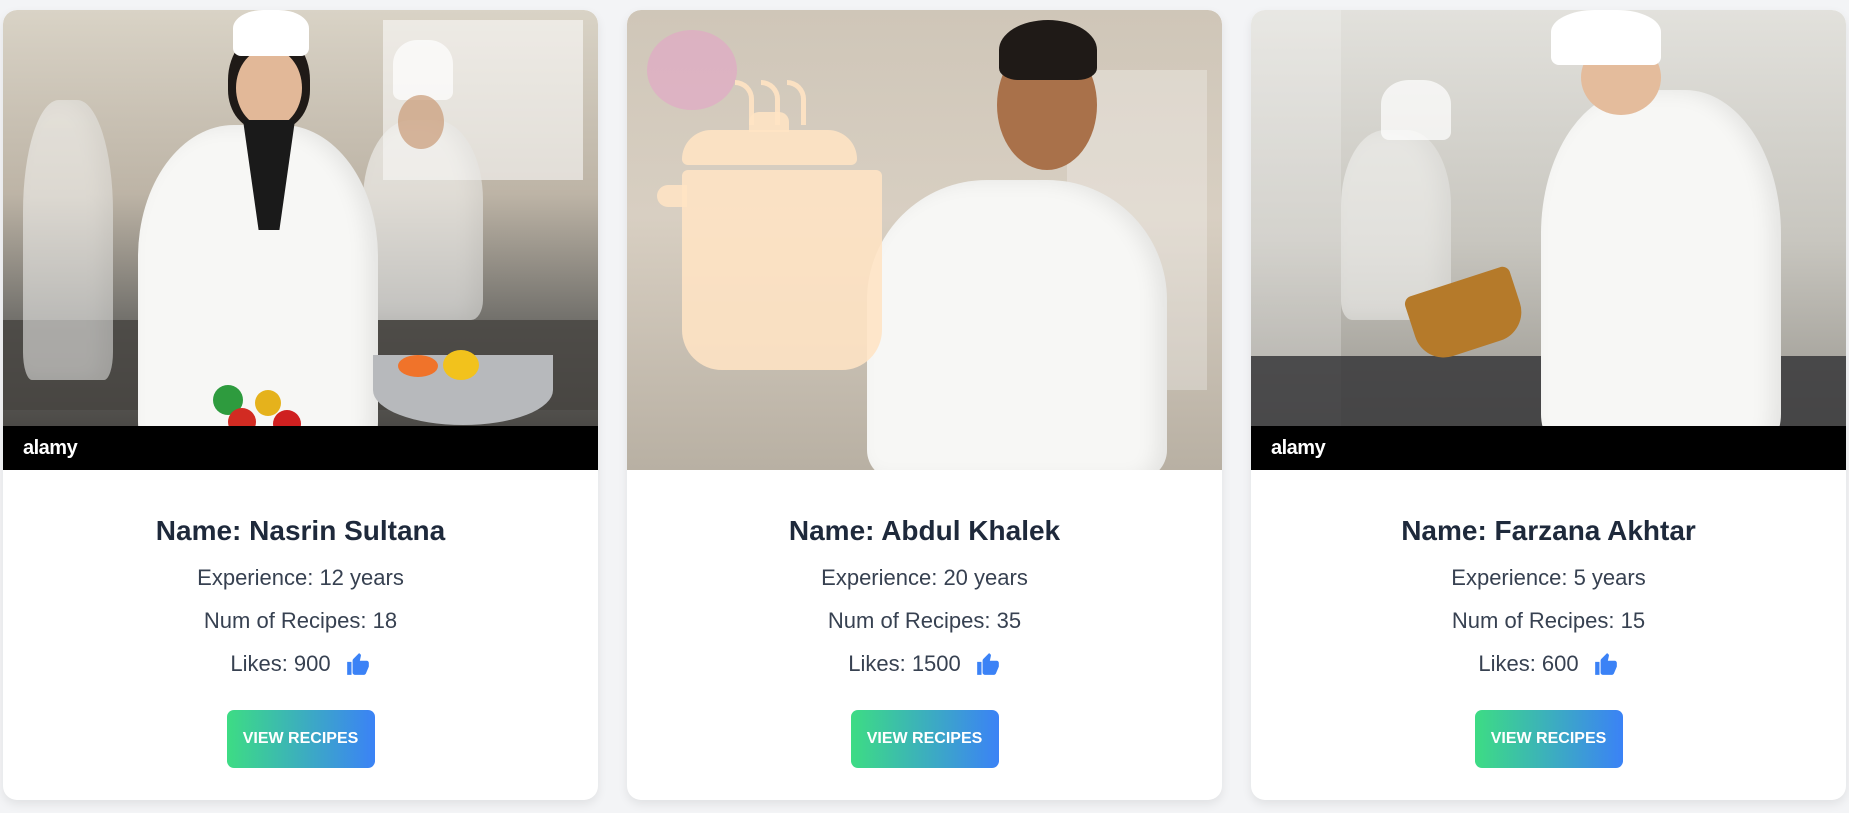 This screenshot has height=813, width=1849. I want to click on chef-likes: Likes: 900, so click(300, 664).